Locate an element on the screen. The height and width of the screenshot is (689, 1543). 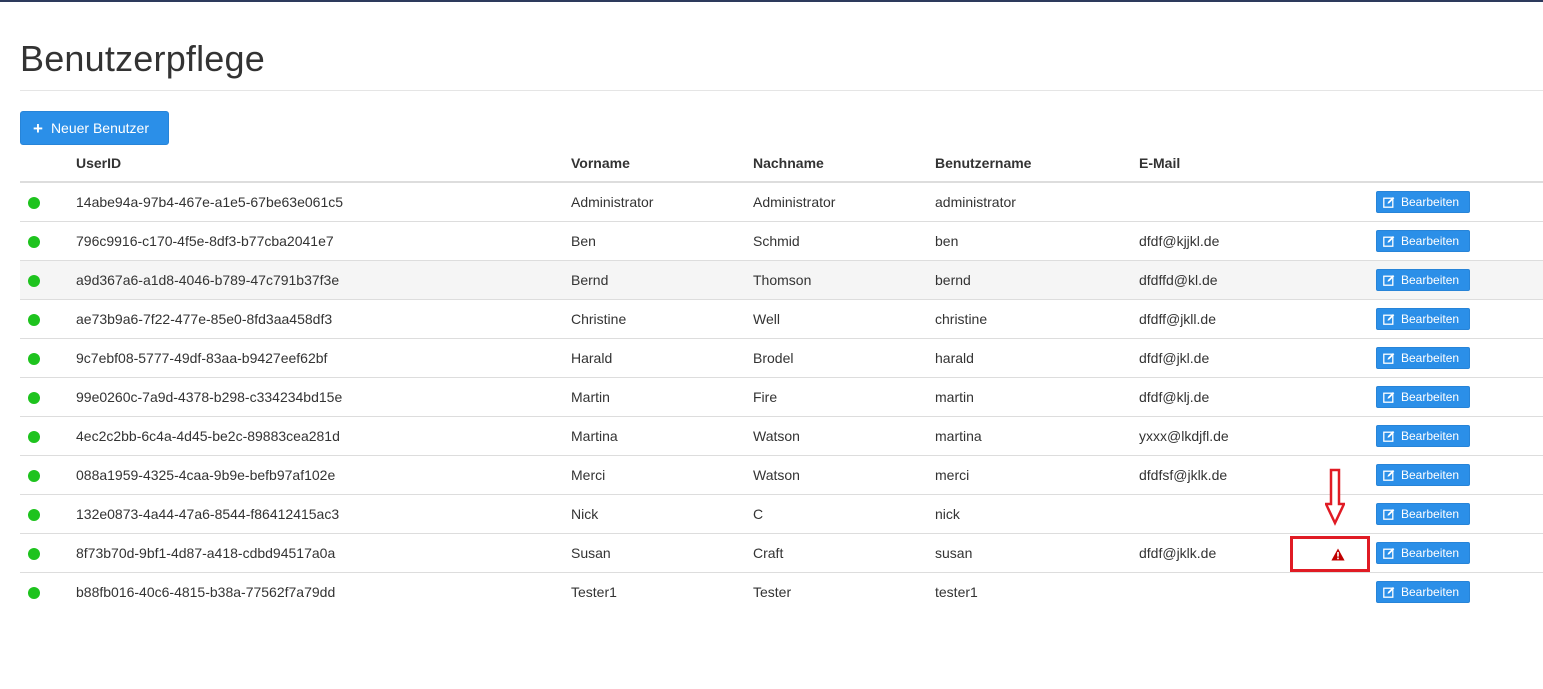
header-benutzername: Benutzername is located at coordinates (1037, 163).